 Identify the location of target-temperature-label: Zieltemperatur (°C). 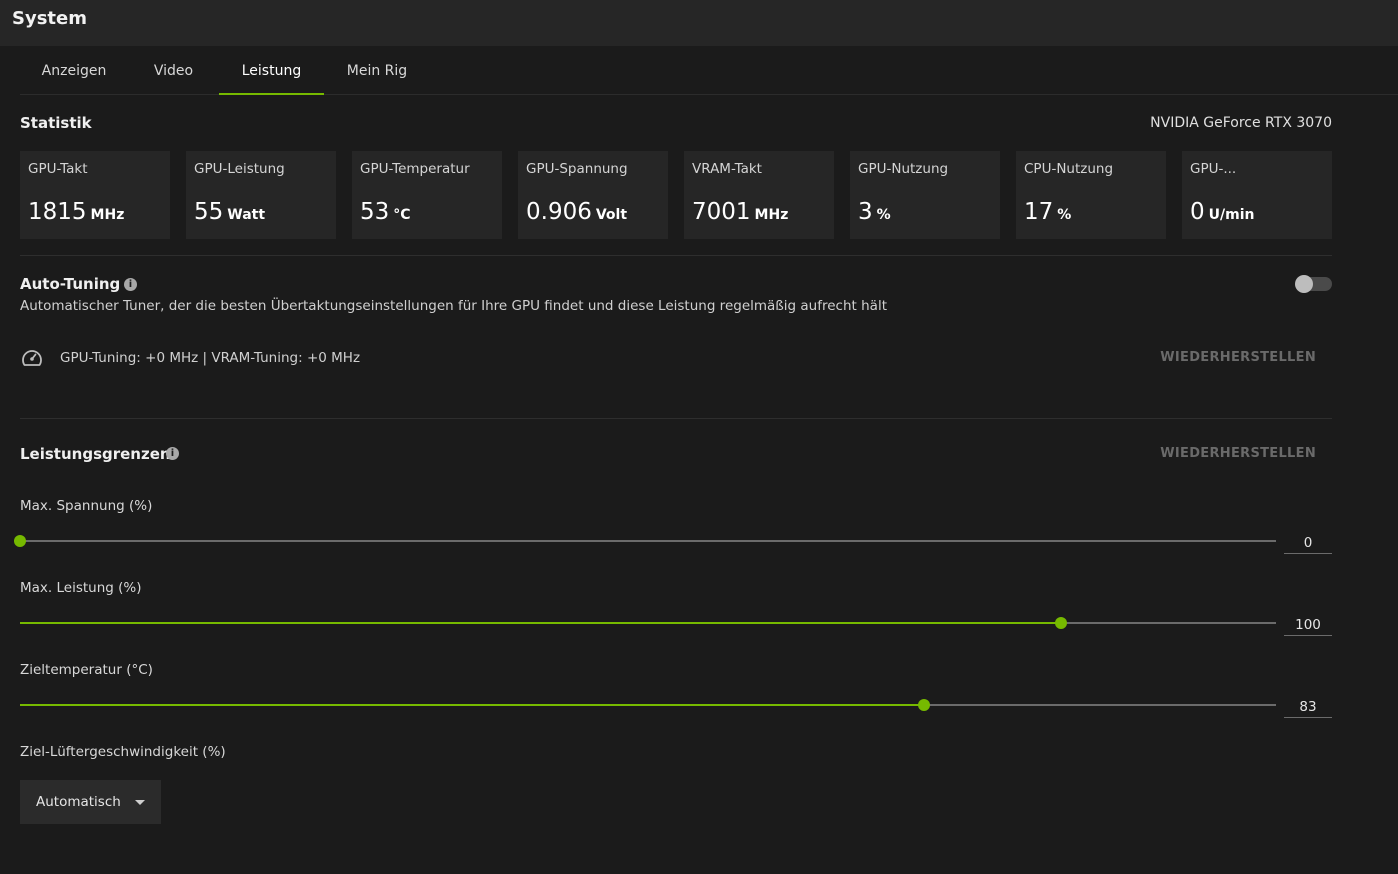
(86, 670).